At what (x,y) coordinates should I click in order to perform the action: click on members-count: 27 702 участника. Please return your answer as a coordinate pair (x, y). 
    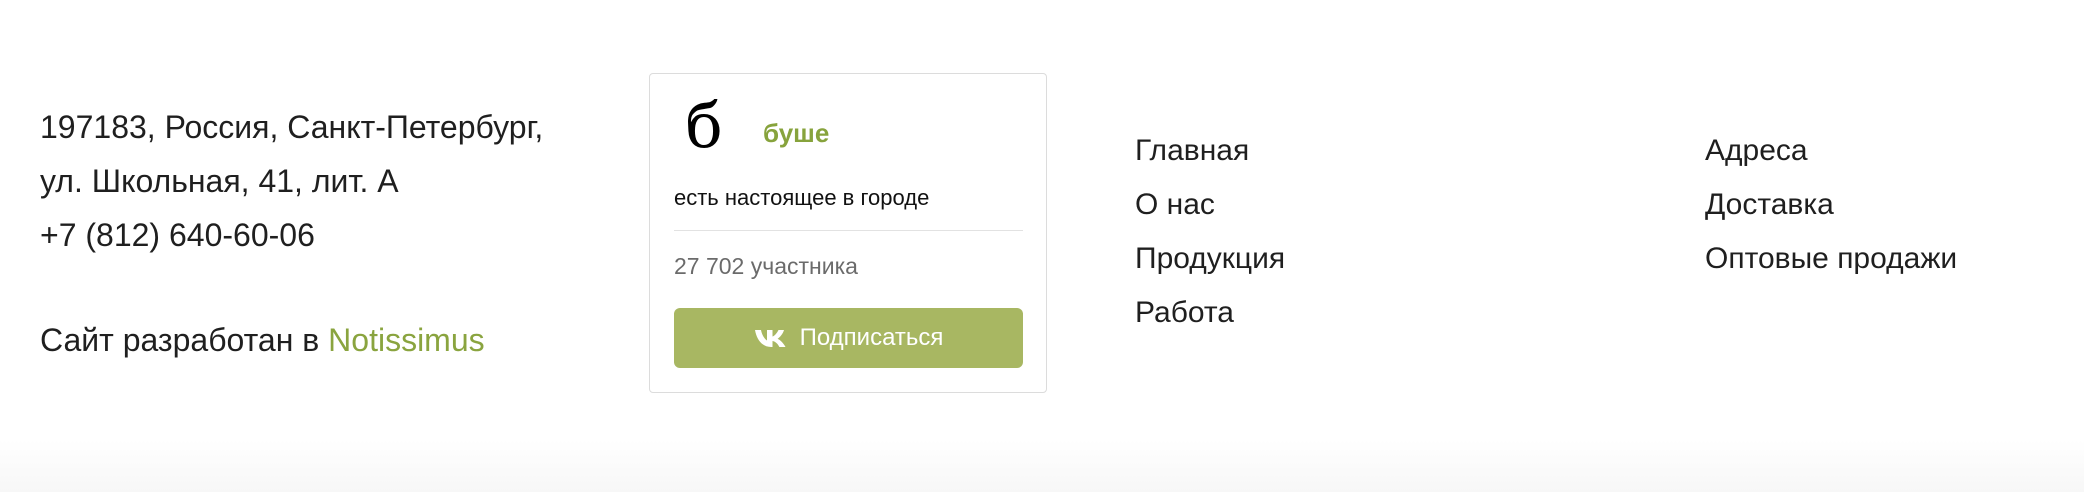
    Looking at the image, I should click on (766, 266).